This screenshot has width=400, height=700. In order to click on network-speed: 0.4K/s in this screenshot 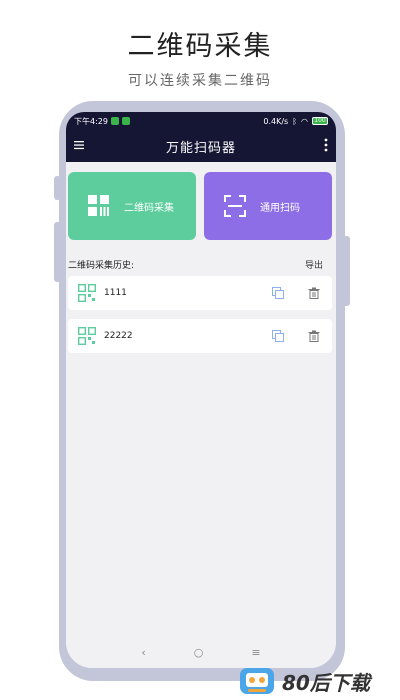, I will do `click(276, 121)`.